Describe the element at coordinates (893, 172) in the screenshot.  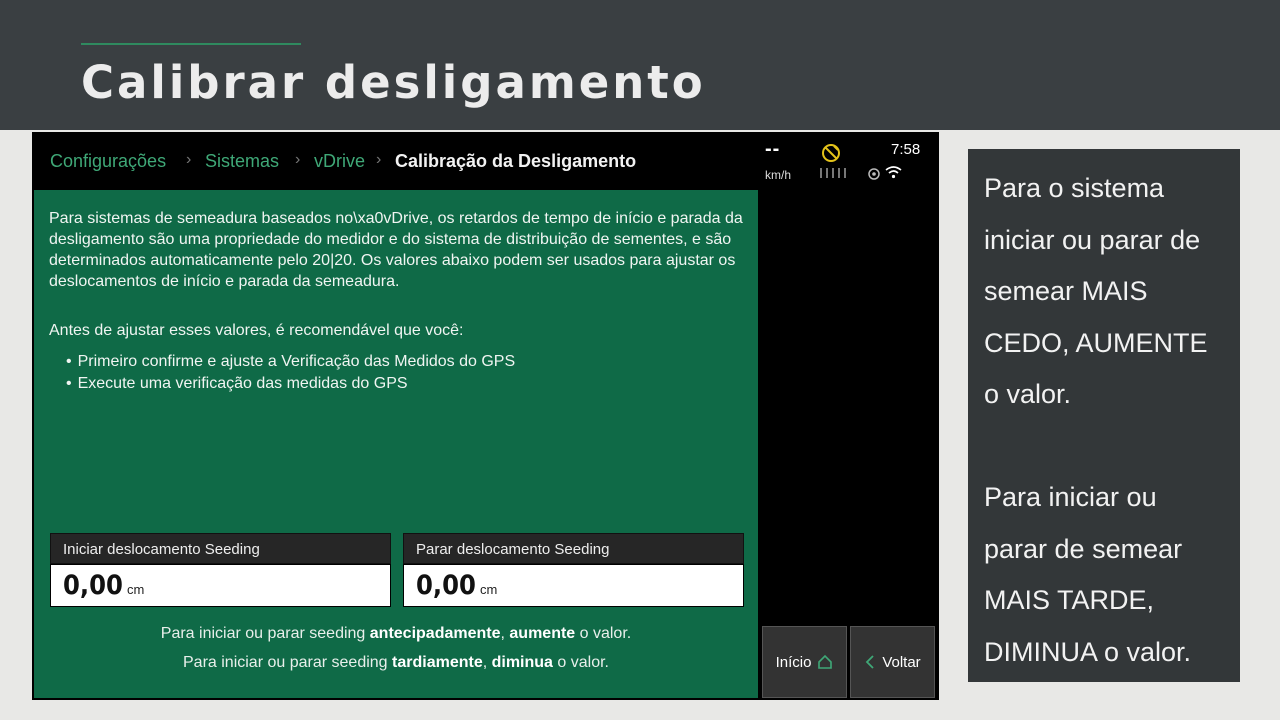
I see `wifi-icon` at that location.